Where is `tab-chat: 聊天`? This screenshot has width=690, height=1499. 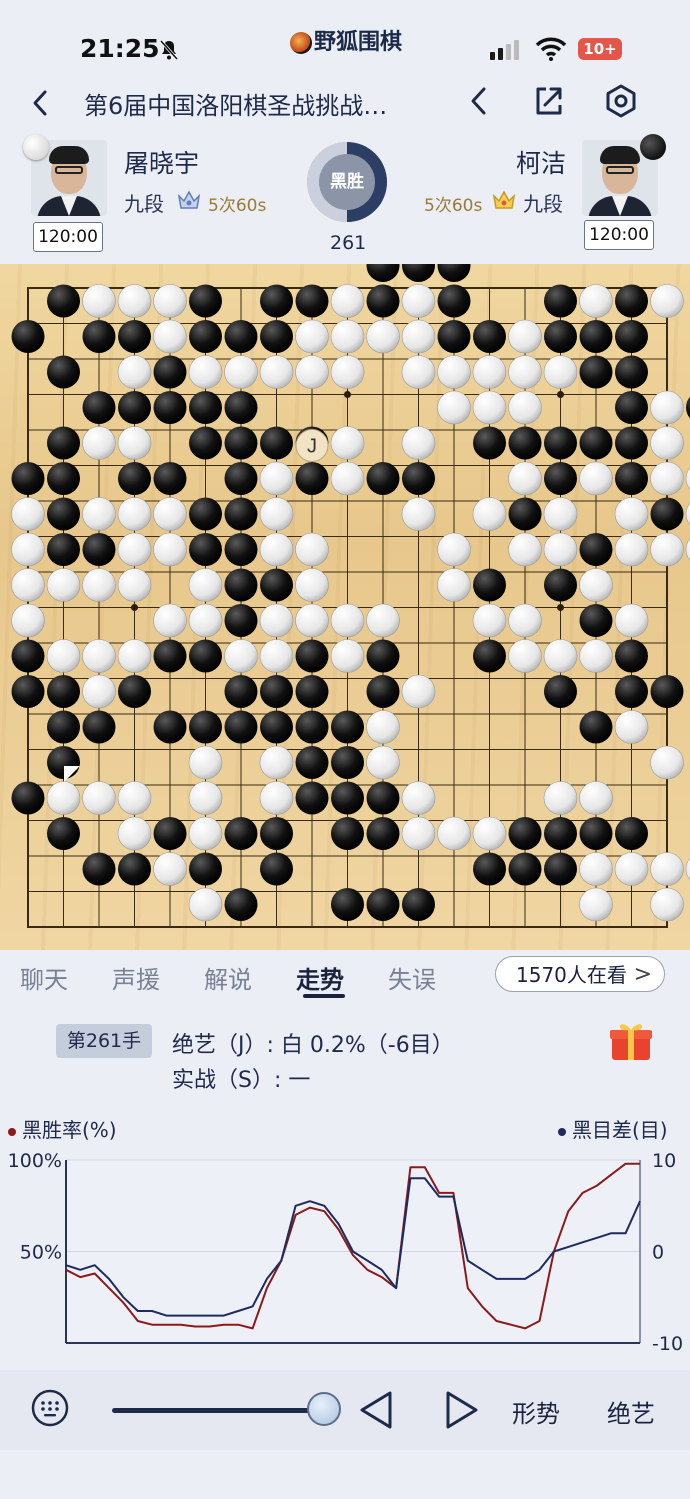
tab-chat: 聊天 is located at coordinates (44, 977).